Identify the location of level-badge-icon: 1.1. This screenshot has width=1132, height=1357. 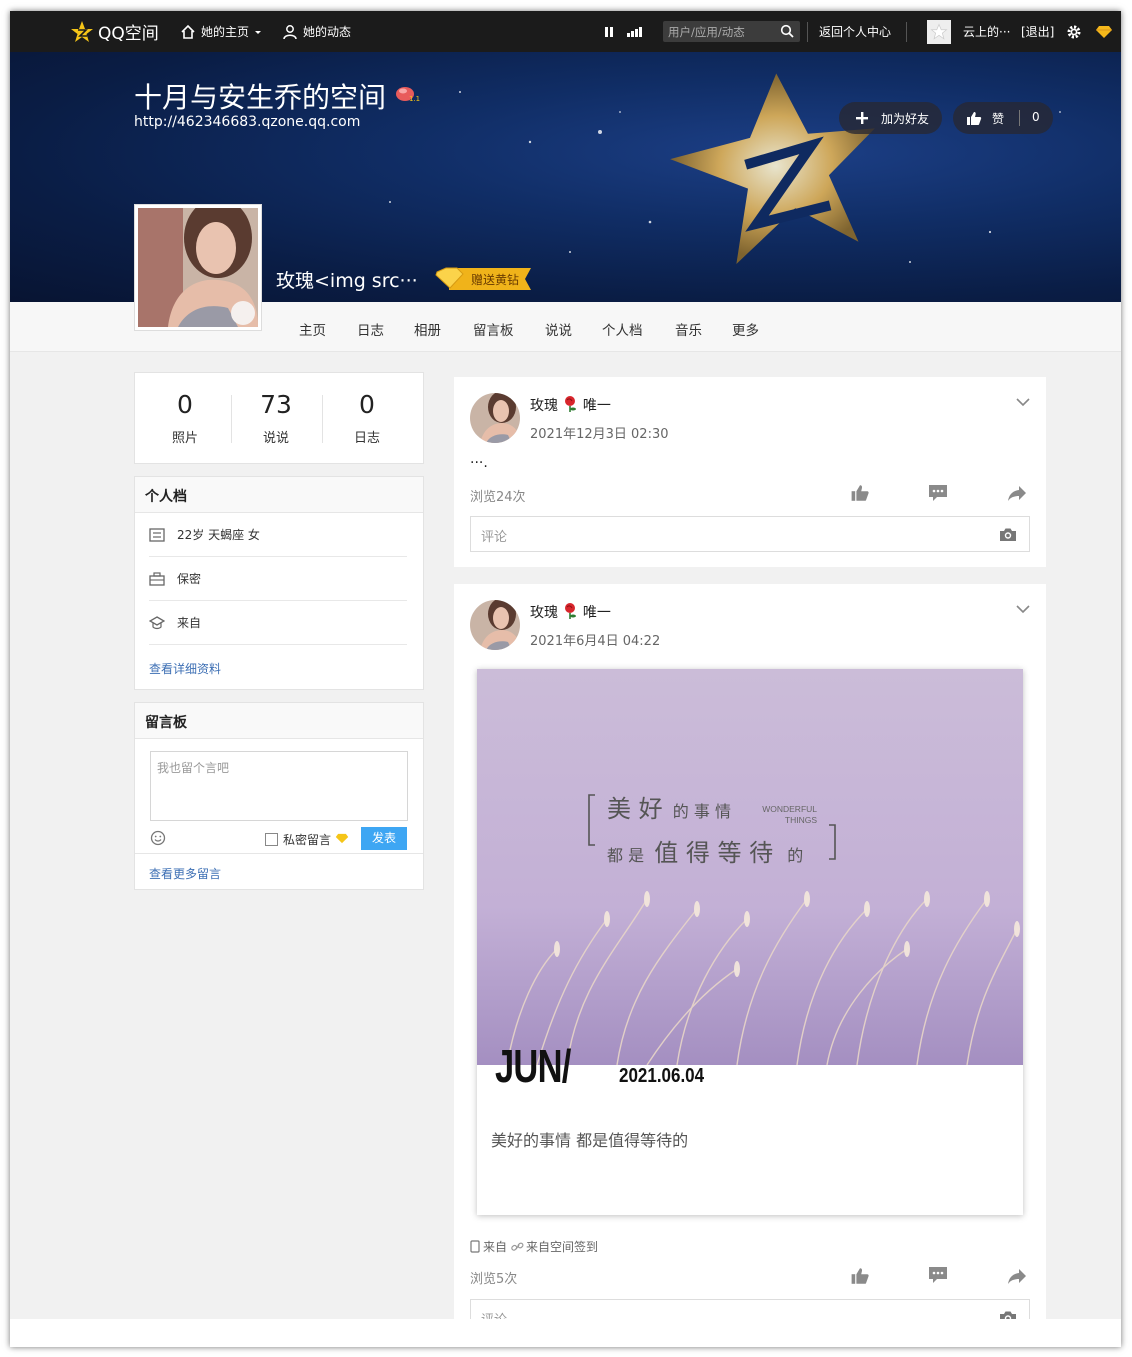
(408, 95).